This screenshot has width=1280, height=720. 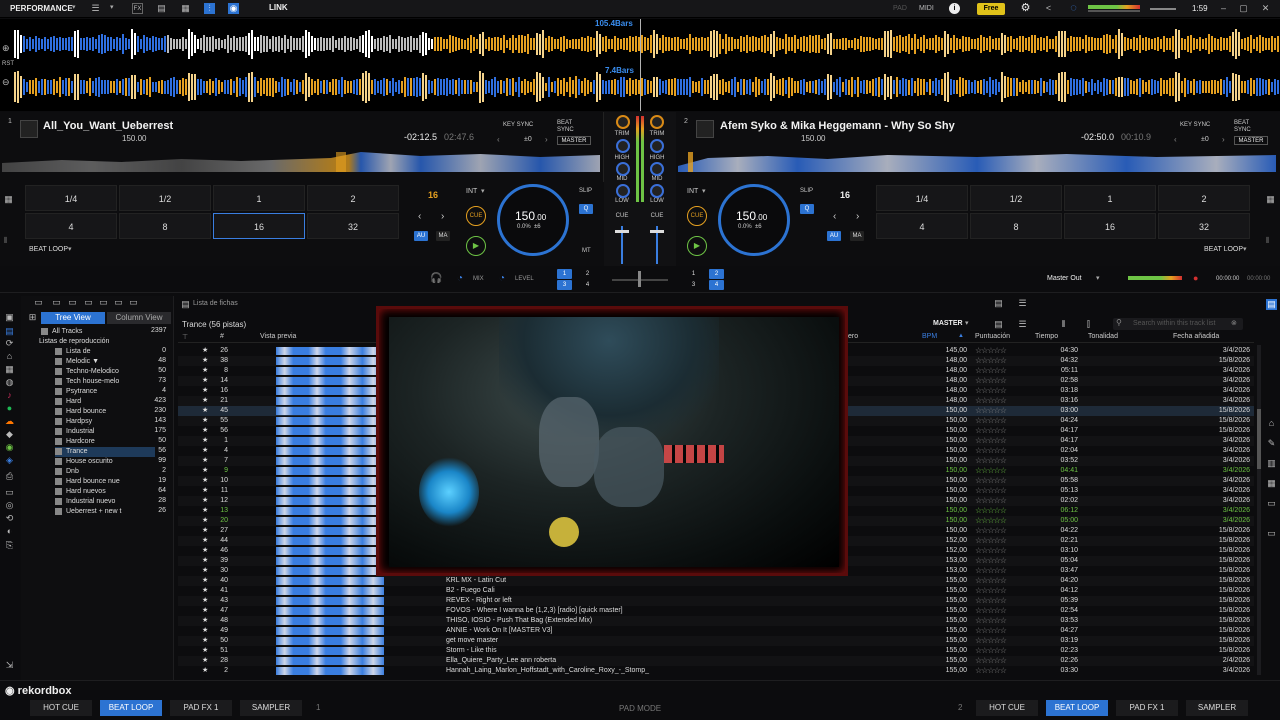 I want to click on list-icon: ▤, so click(x=185, y=304).